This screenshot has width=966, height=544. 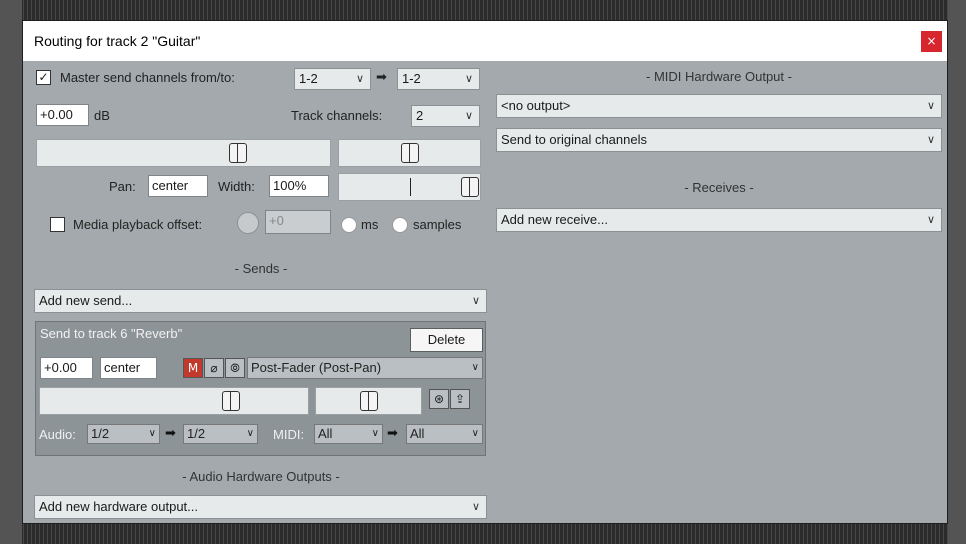 I want to click on midi-from-value: All, so click(x=325, y=433).